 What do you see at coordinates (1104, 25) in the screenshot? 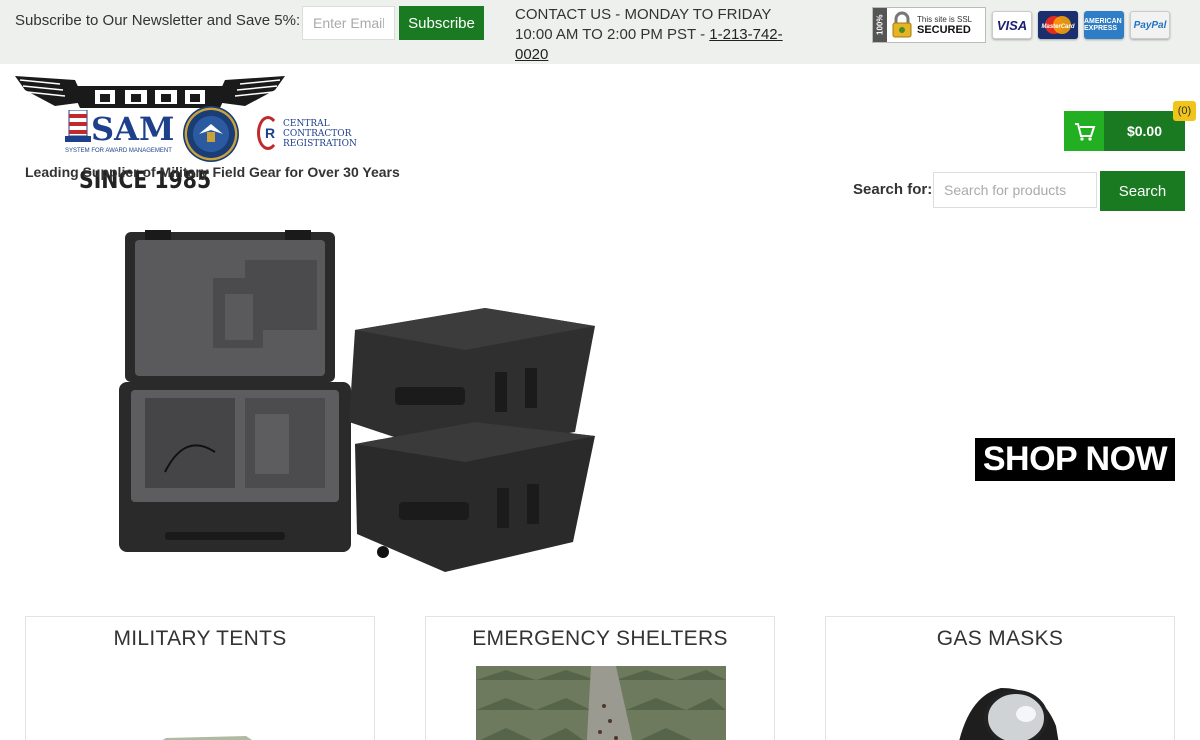
I see `amex-card-icon: AMERICAN EXPRESS` at bounding box center [1104, 25].